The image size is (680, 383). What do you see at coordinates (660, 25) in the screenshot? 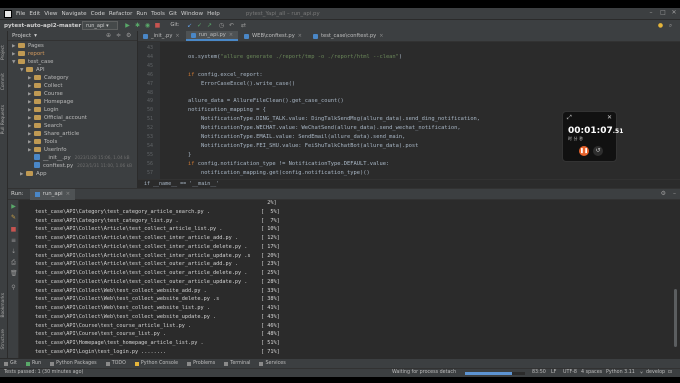
I see `notifications-icon: ●` at bounding box center [660, 25].